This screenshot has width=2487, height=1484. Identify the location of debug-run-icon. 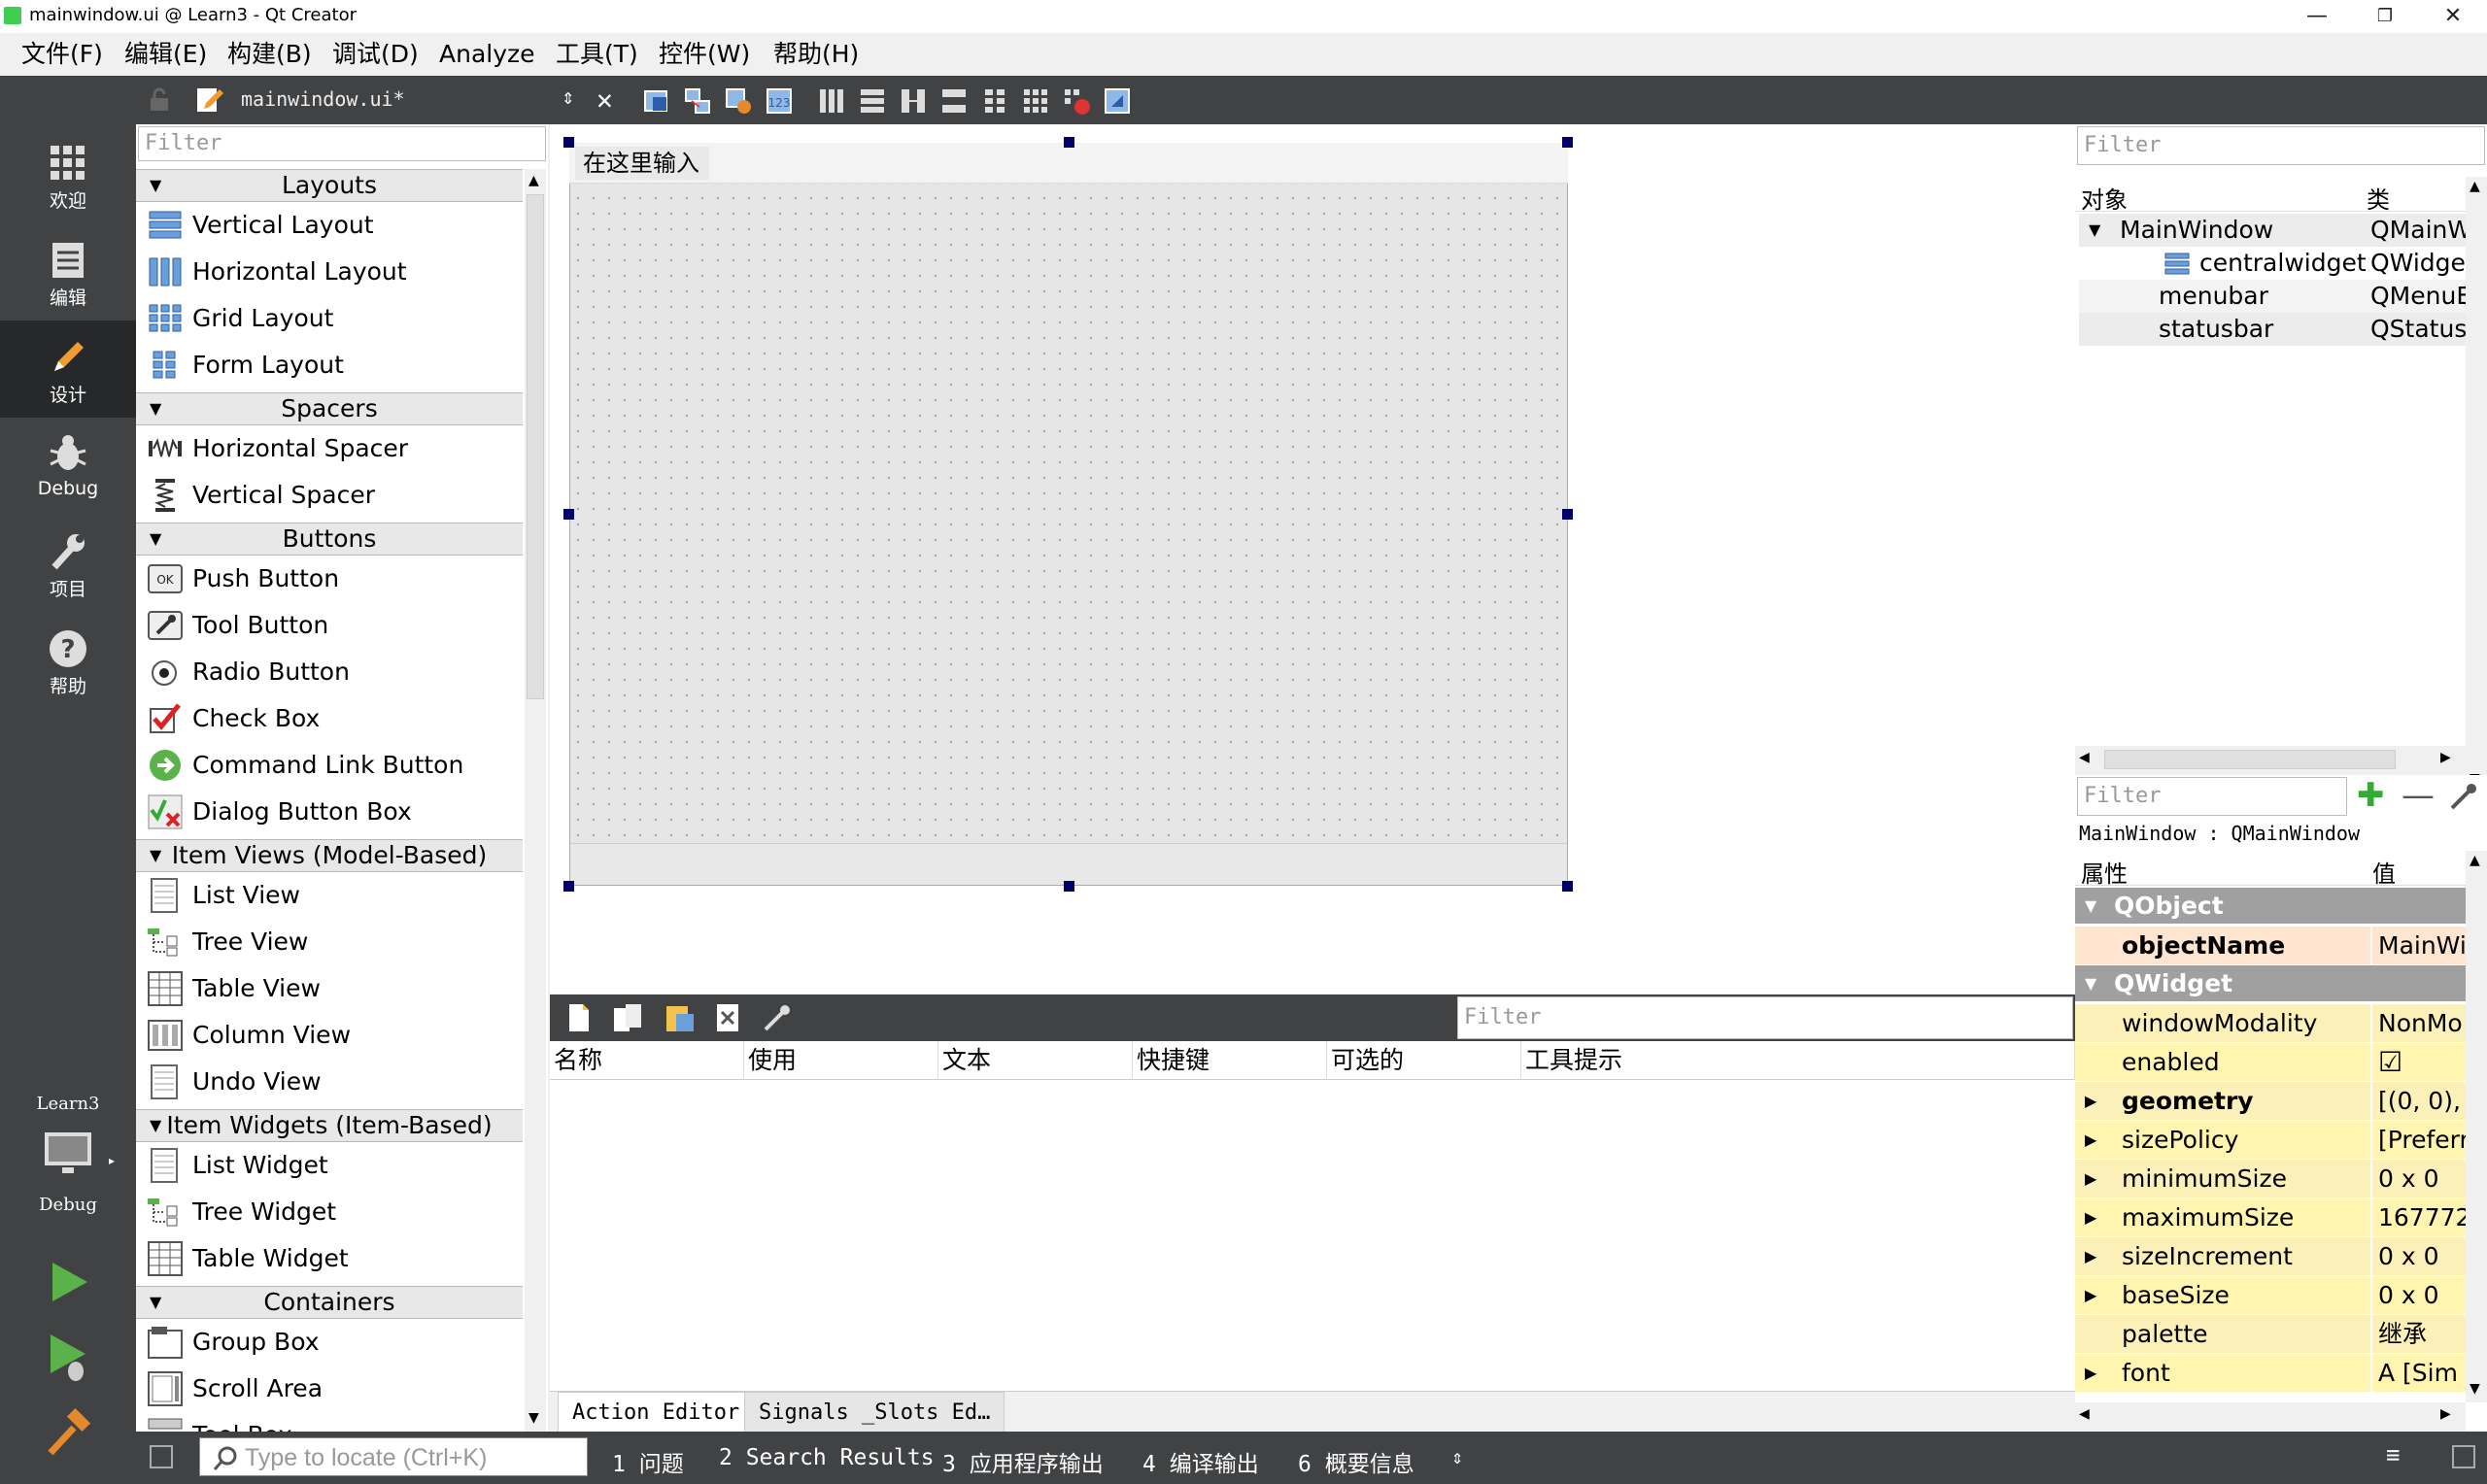
(68, 1357).